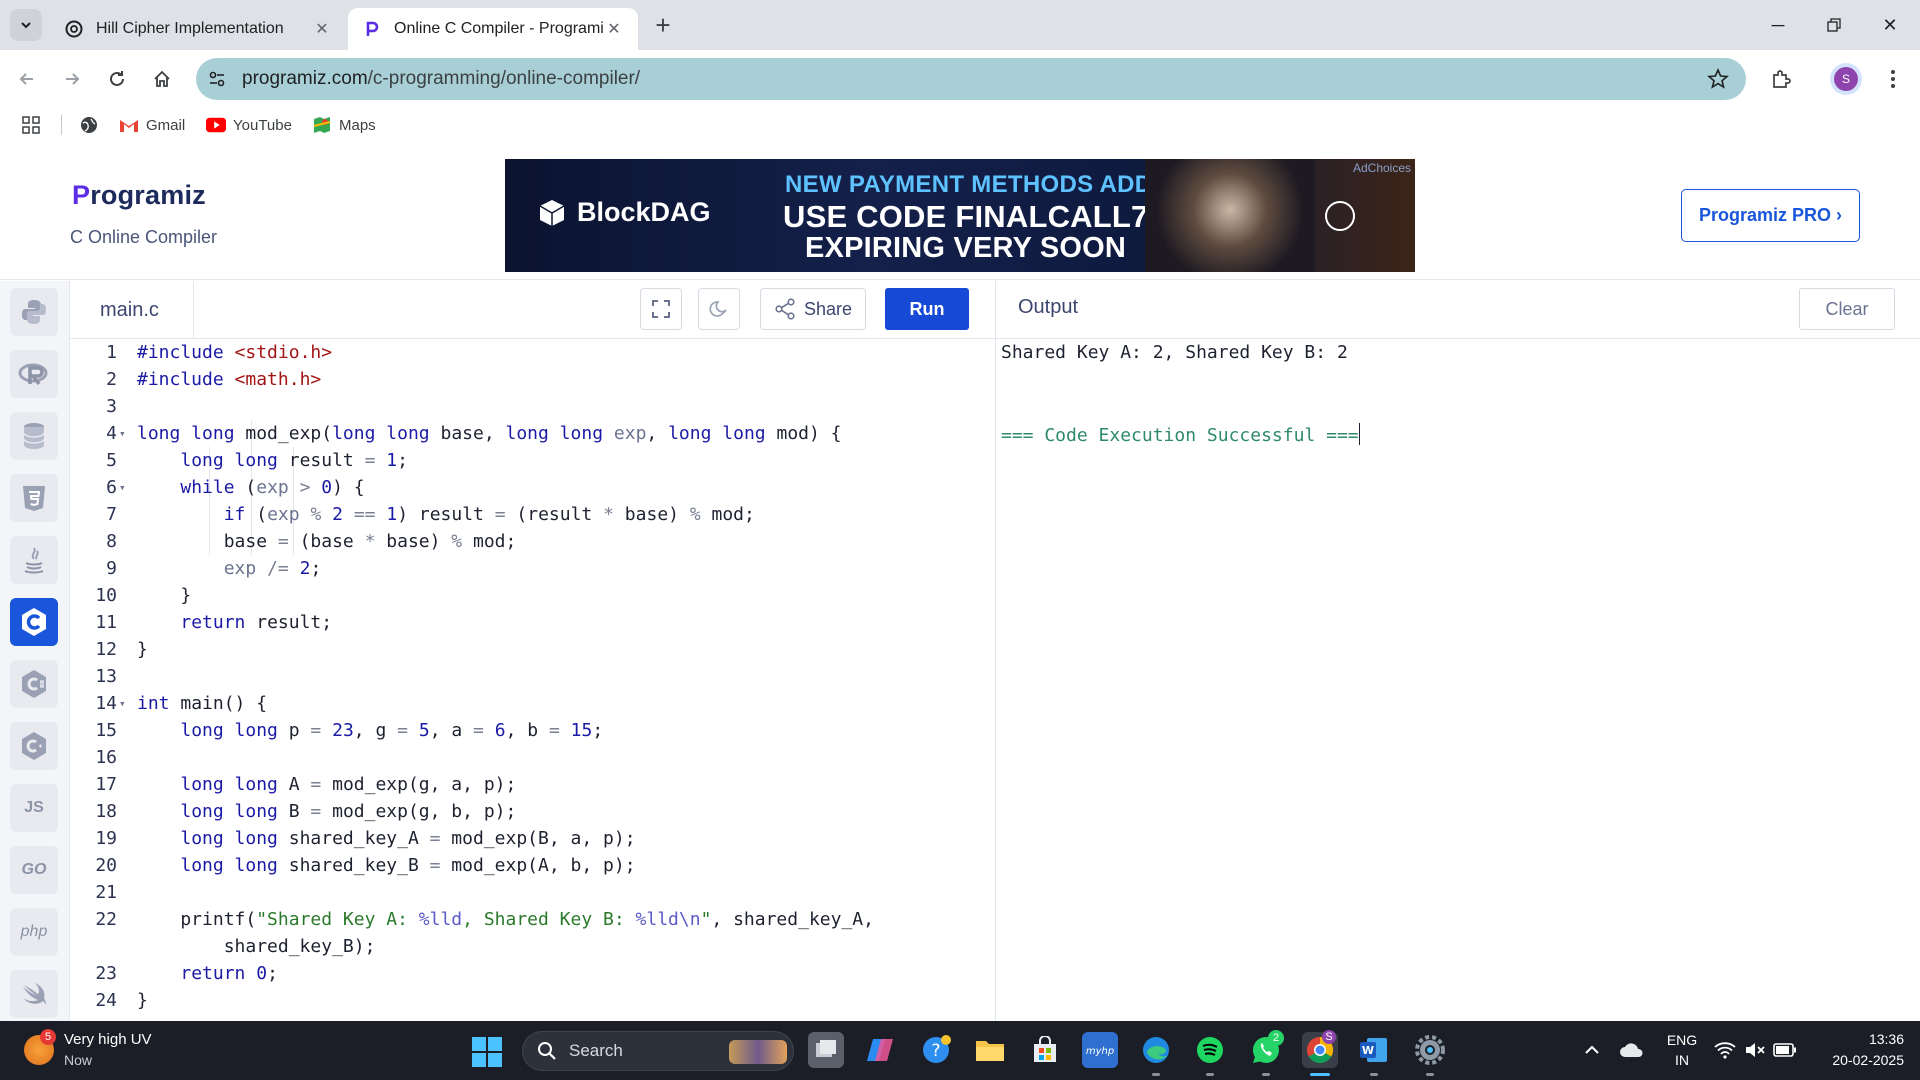  I want to click on code-line: 24}, so click(121, 1000).